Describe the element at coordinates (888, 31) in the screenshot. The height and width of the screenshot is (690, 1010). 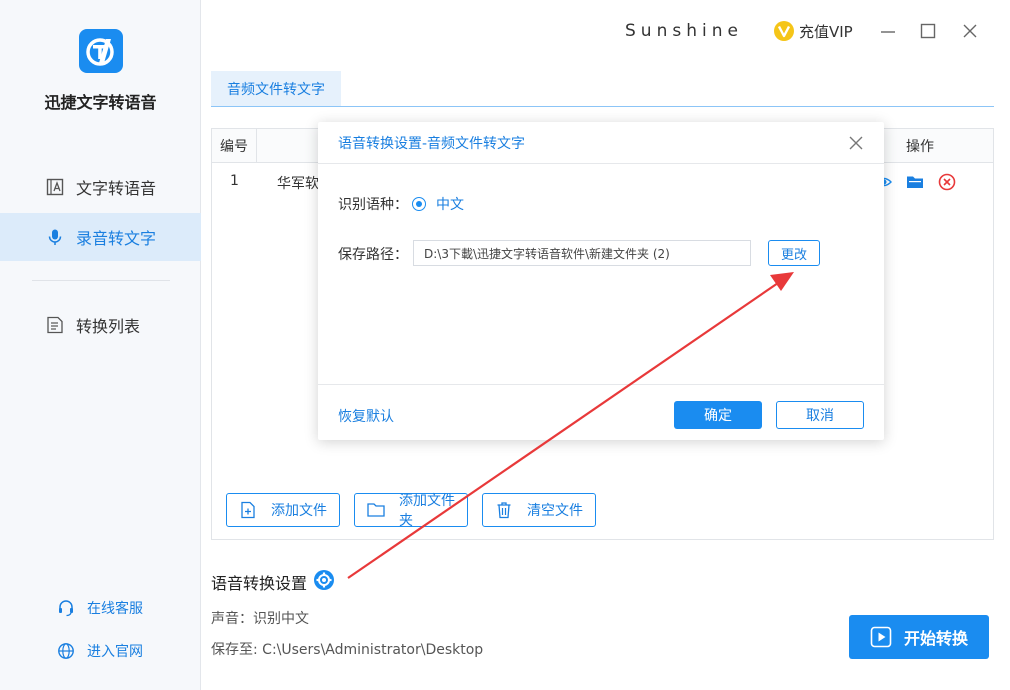
I see `minimize-icon` at that location.